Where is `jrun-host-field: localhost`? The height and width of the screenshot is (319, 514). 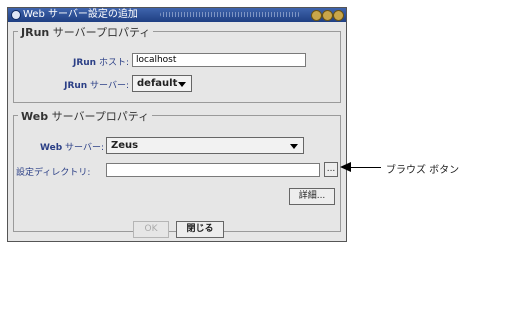 jrun-host-field: localhost is located at coordinates (219, 60).